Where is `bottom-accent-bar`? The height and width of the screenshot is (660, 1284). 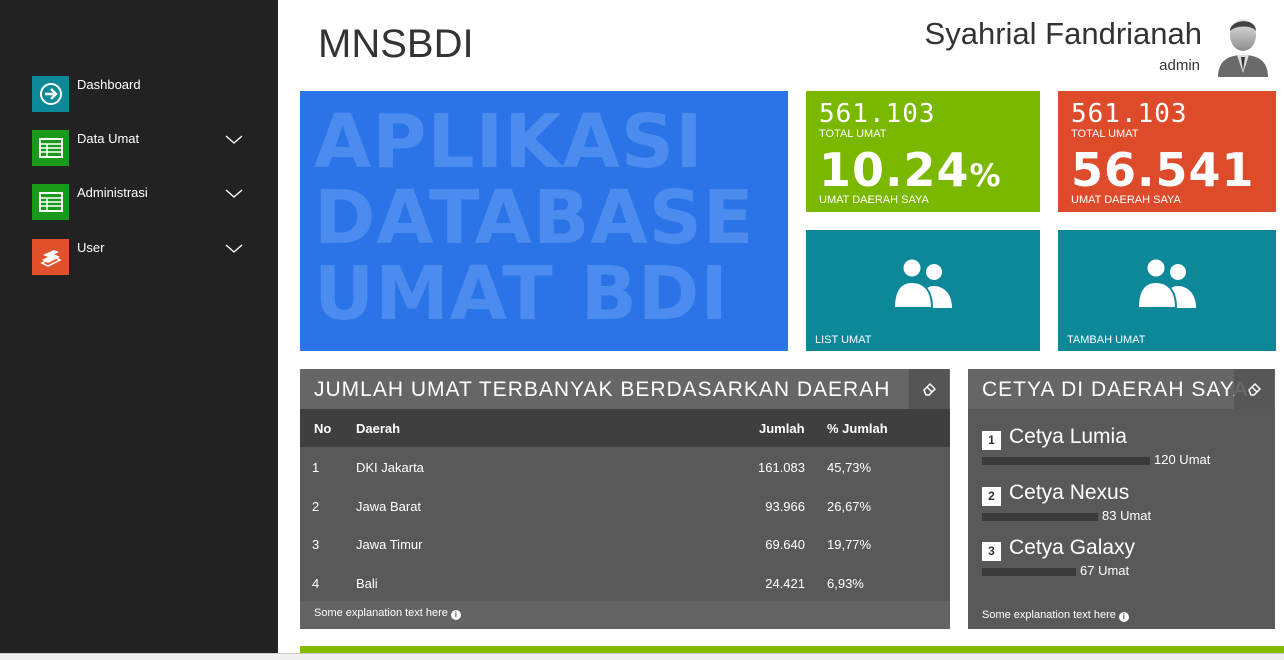 bottom-accent-bar is located at coordinates (792, 649).